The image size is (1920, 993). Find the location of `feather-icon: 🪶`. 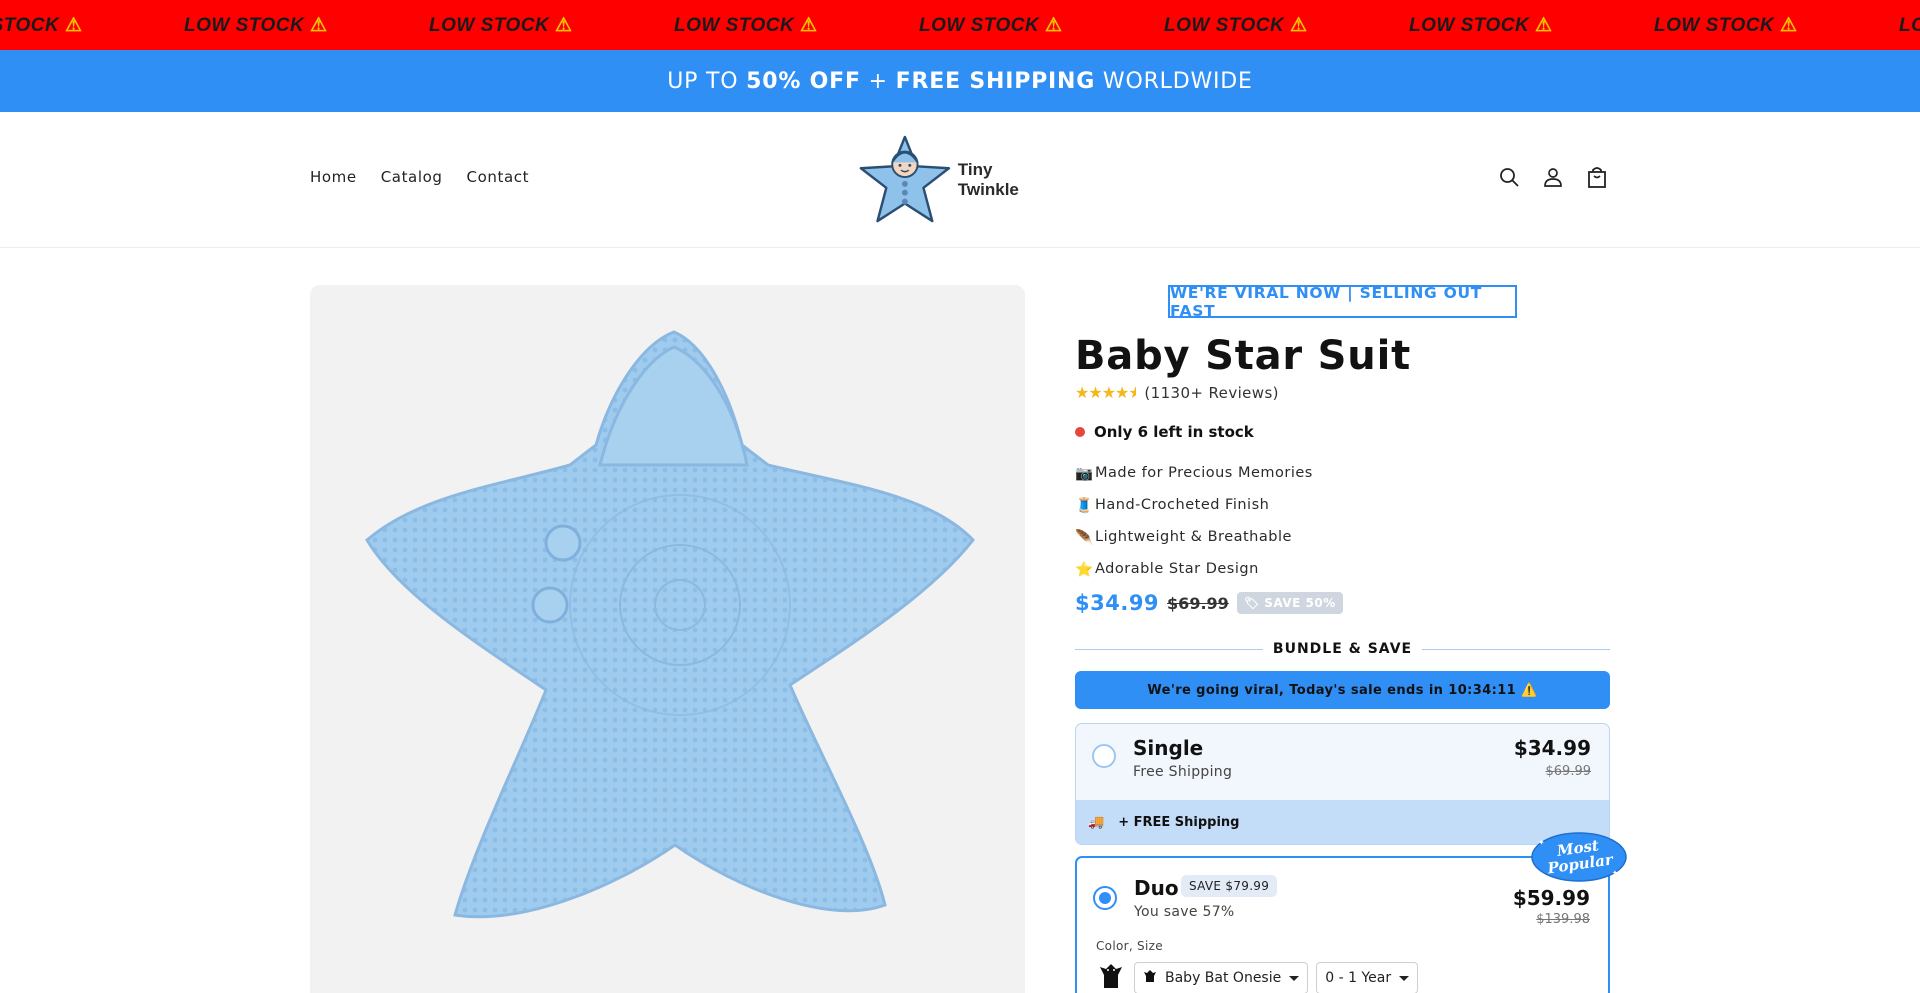

feather-icon: 🪶 is located at coordinates (1084, 537).